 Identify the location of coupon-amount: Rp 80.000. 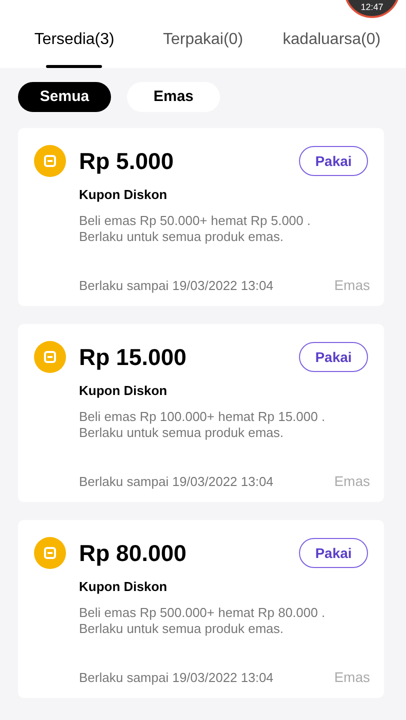
(132, 553).